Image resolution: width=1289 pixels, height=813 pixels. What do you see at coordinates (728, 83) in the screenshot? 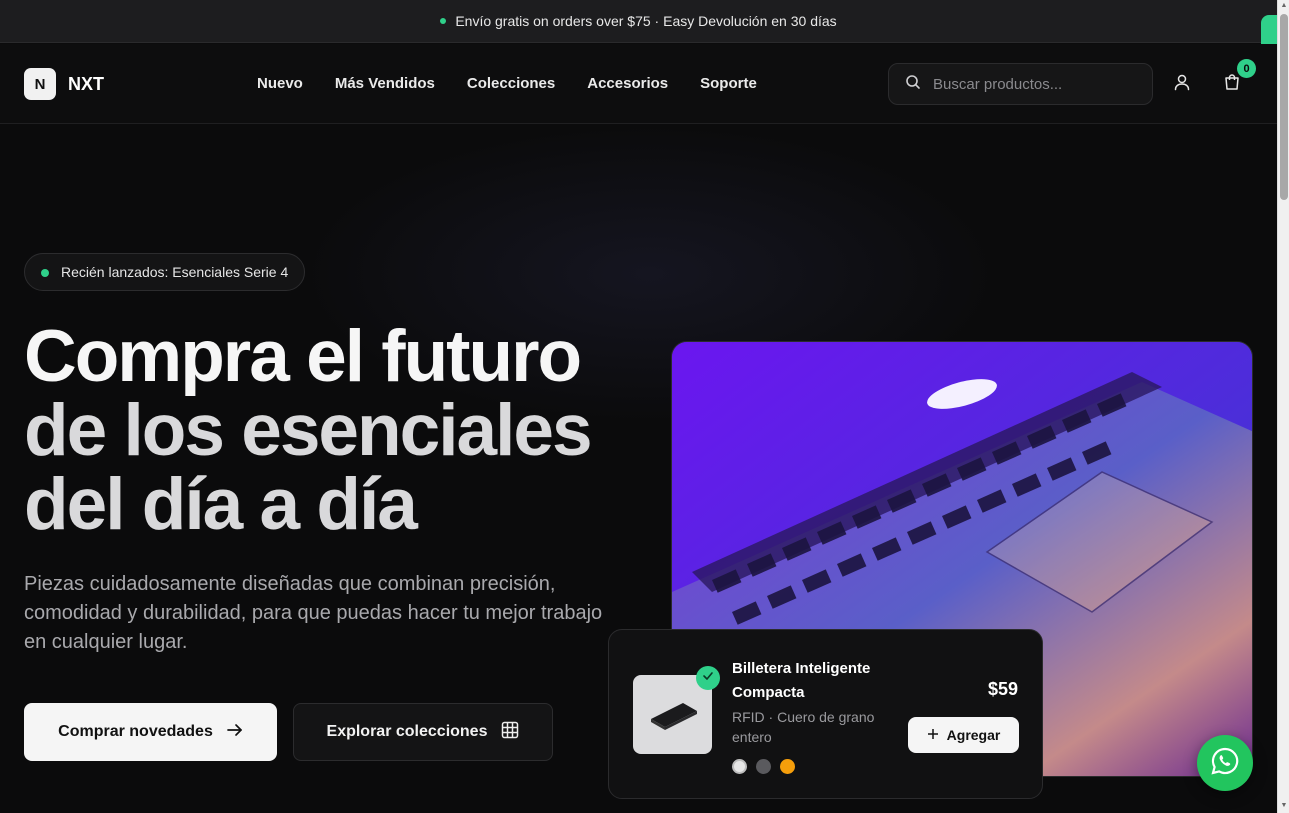
I see `nav-item-soporte: Soporte` at bounding box center [728, 83].